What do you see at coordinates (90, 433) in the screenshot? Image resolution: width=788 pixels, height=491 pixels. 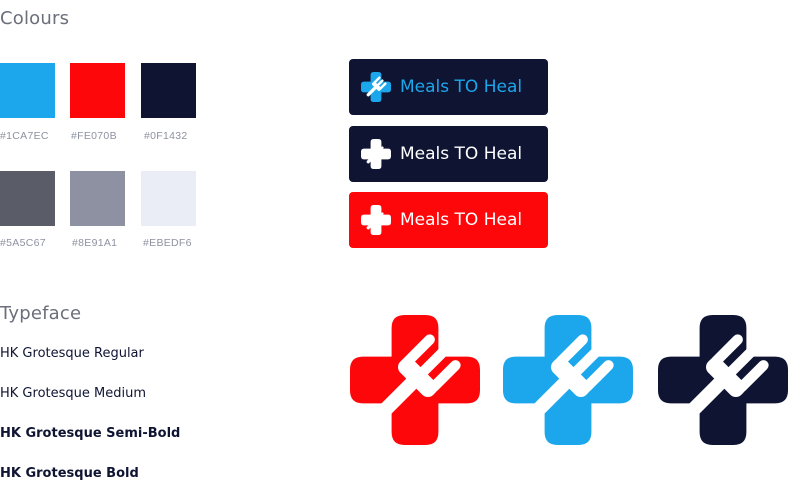 I see `typeface-semi-bold: HK Grotesque Semi-Bold` at bounding box center [90, 433].